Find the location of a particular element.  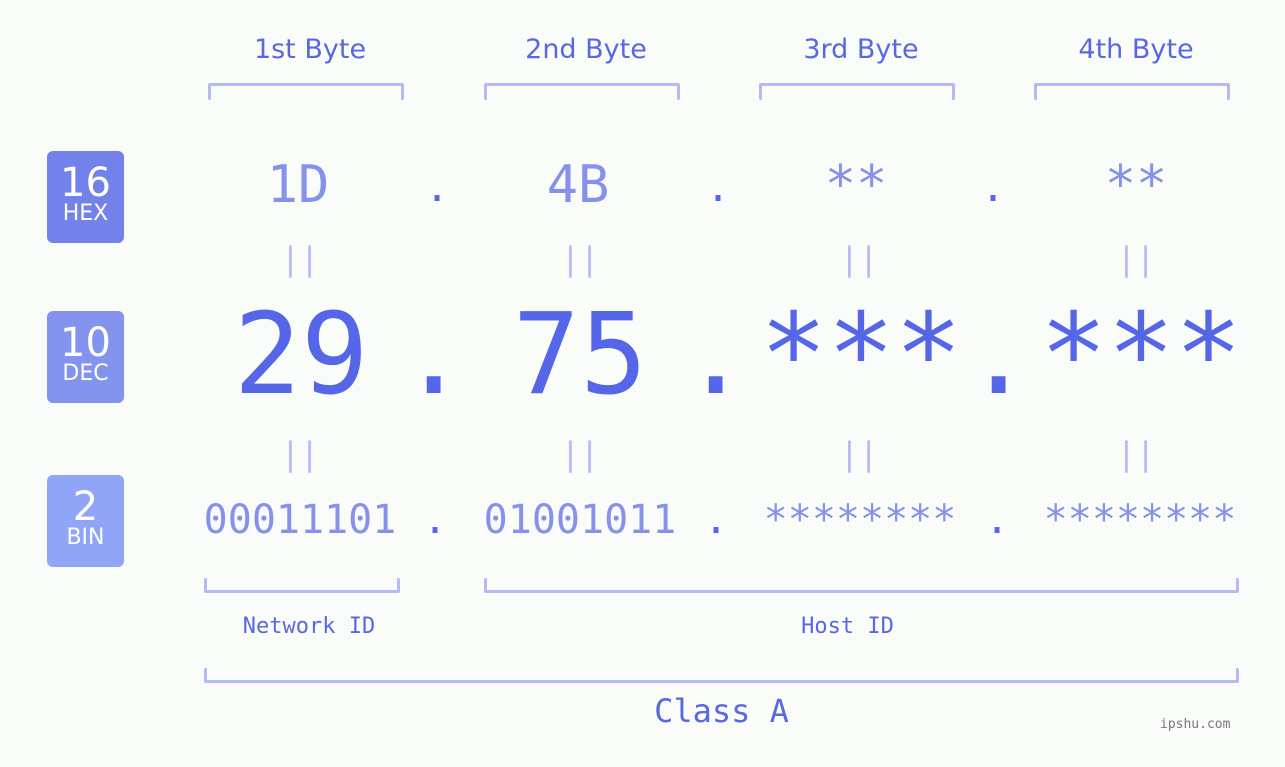

hex-byte-4: ** is located at coordinates (1136, 185).